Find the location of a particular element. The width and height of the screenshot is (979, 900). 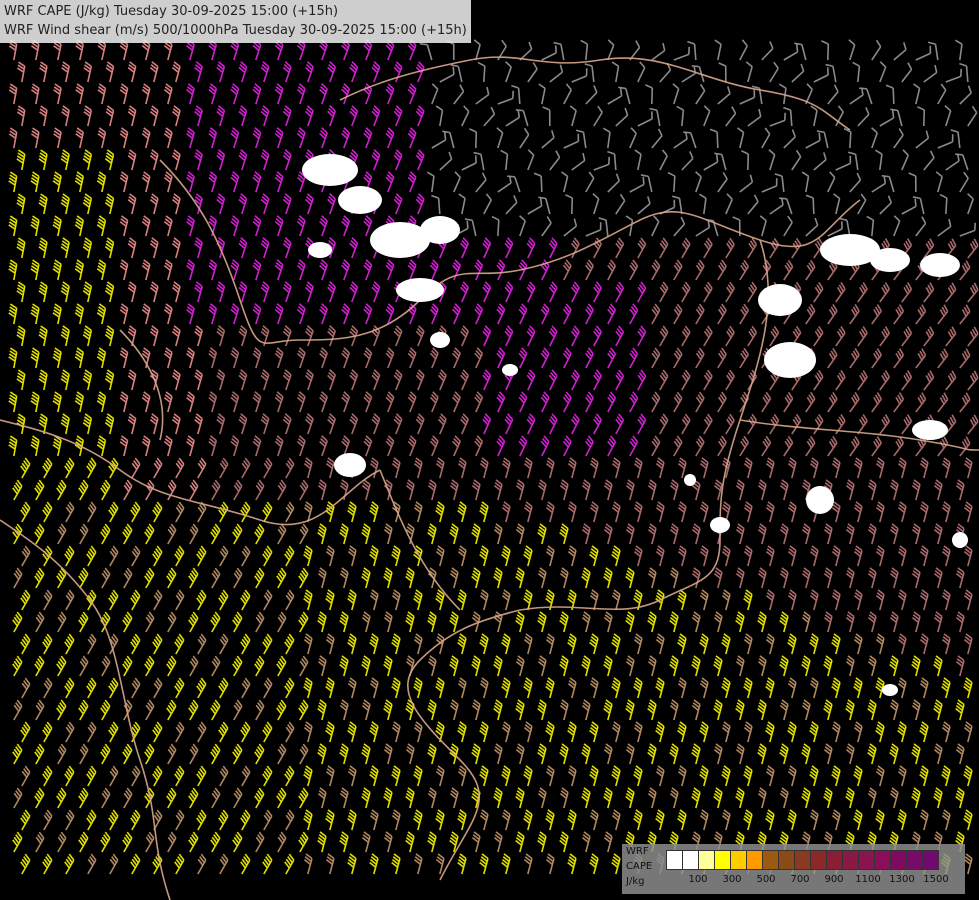

legend-tick-label: 100 is located at coordinates (698, 879).